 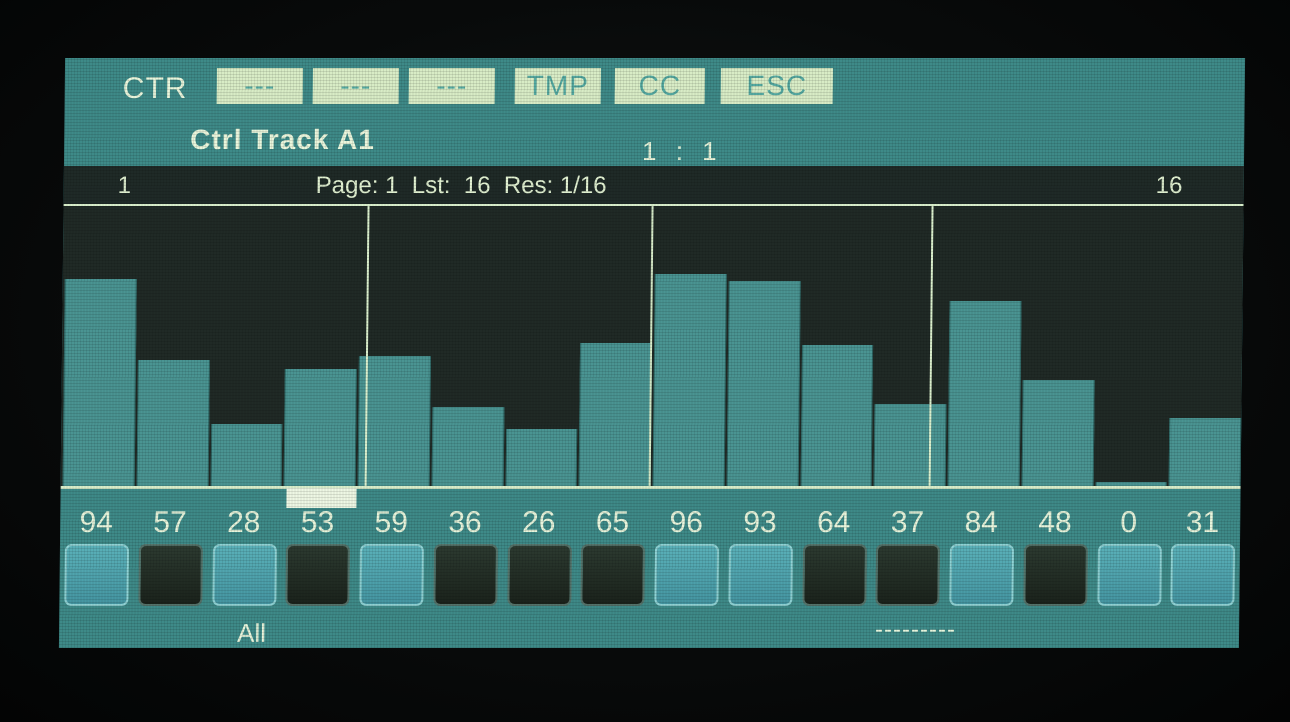 What do you see at coordinates (686, 522) in the screenshot?
I see `step-value-9: 96` at bounding box center [686, 522].